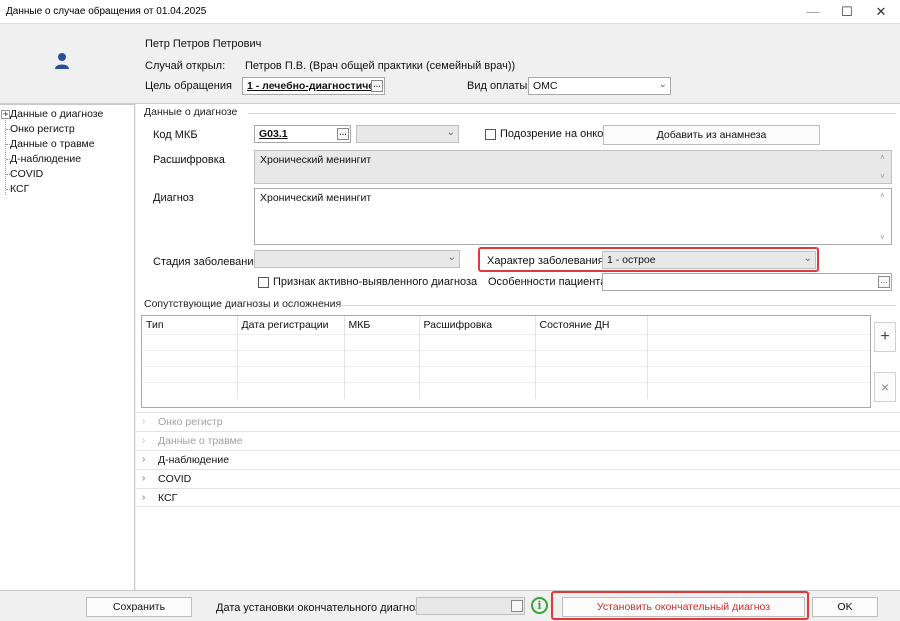 This screenshot has height=621, width=900. What do you see at coordinates (591, 325) in the screenshot?
I see `column-header: Состояние ДН` at bounding box center [591, 325].